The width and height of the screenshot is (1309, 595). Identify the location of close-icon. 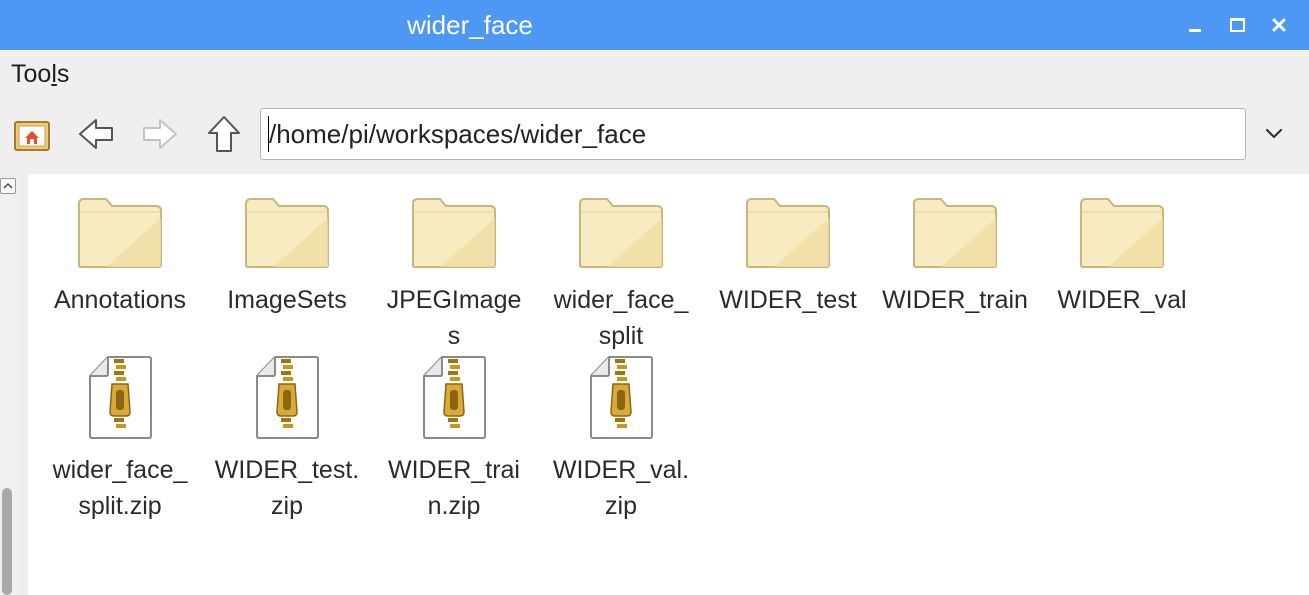
(1279, 25).